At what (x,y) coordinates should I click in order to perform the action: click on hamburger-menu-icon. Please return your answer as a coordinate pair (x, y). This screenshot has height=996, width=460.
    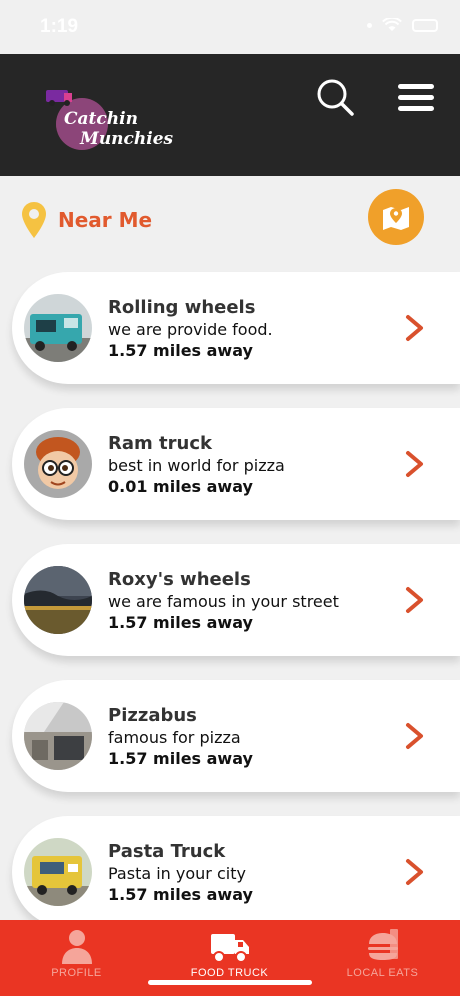
    Looking at the image, I should click on (416, 97).